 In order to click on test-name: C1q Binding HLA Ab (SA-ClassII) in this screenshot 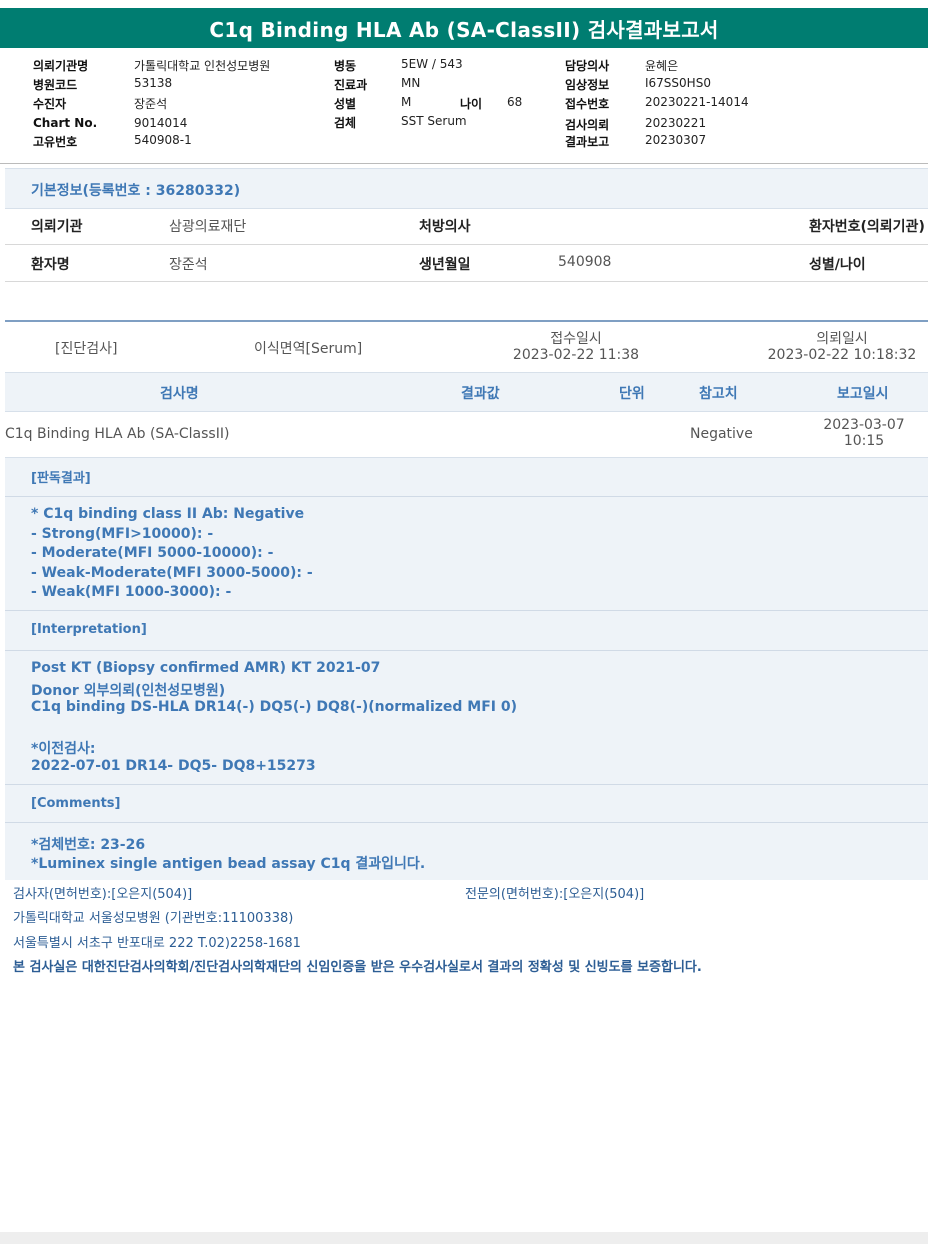, I will do `click(117, 434)`.